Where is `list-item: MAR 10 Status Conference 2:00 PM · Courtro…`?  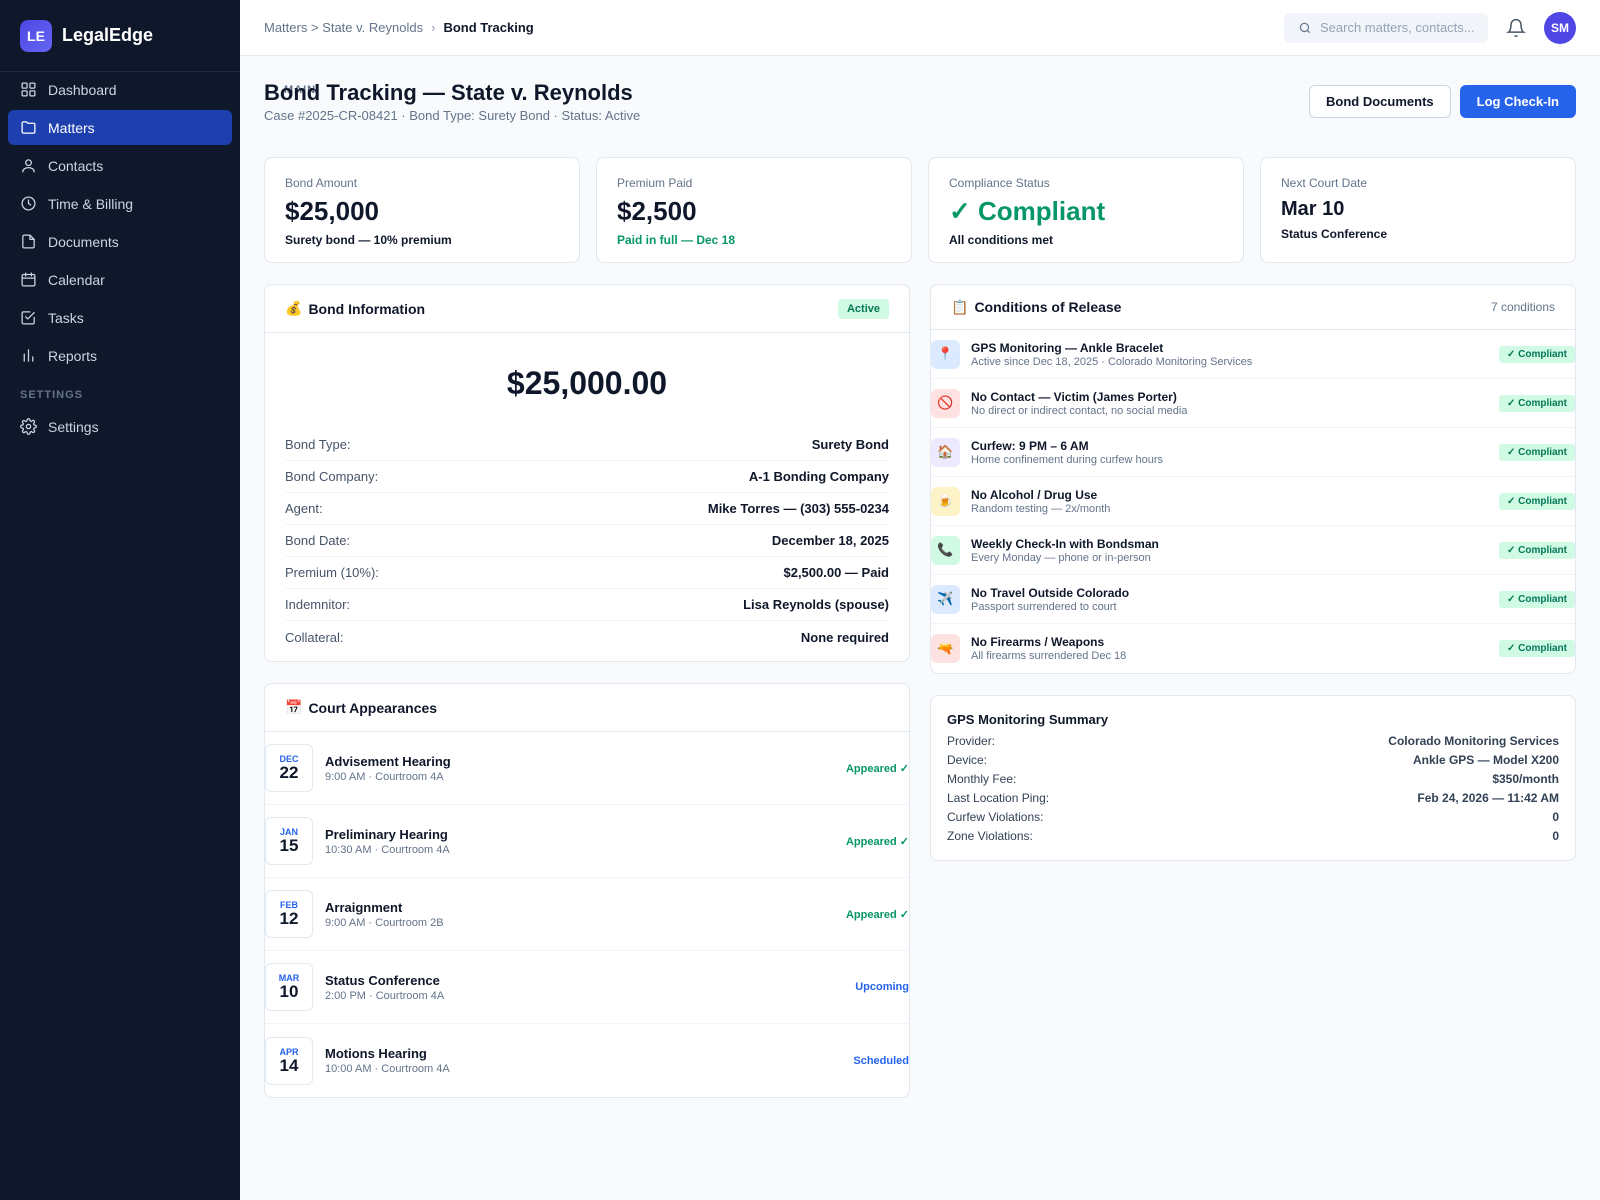
list-item: MAR 10 Status Conference 2:00 PM · Courtro… is located at coordinates (587, 987).